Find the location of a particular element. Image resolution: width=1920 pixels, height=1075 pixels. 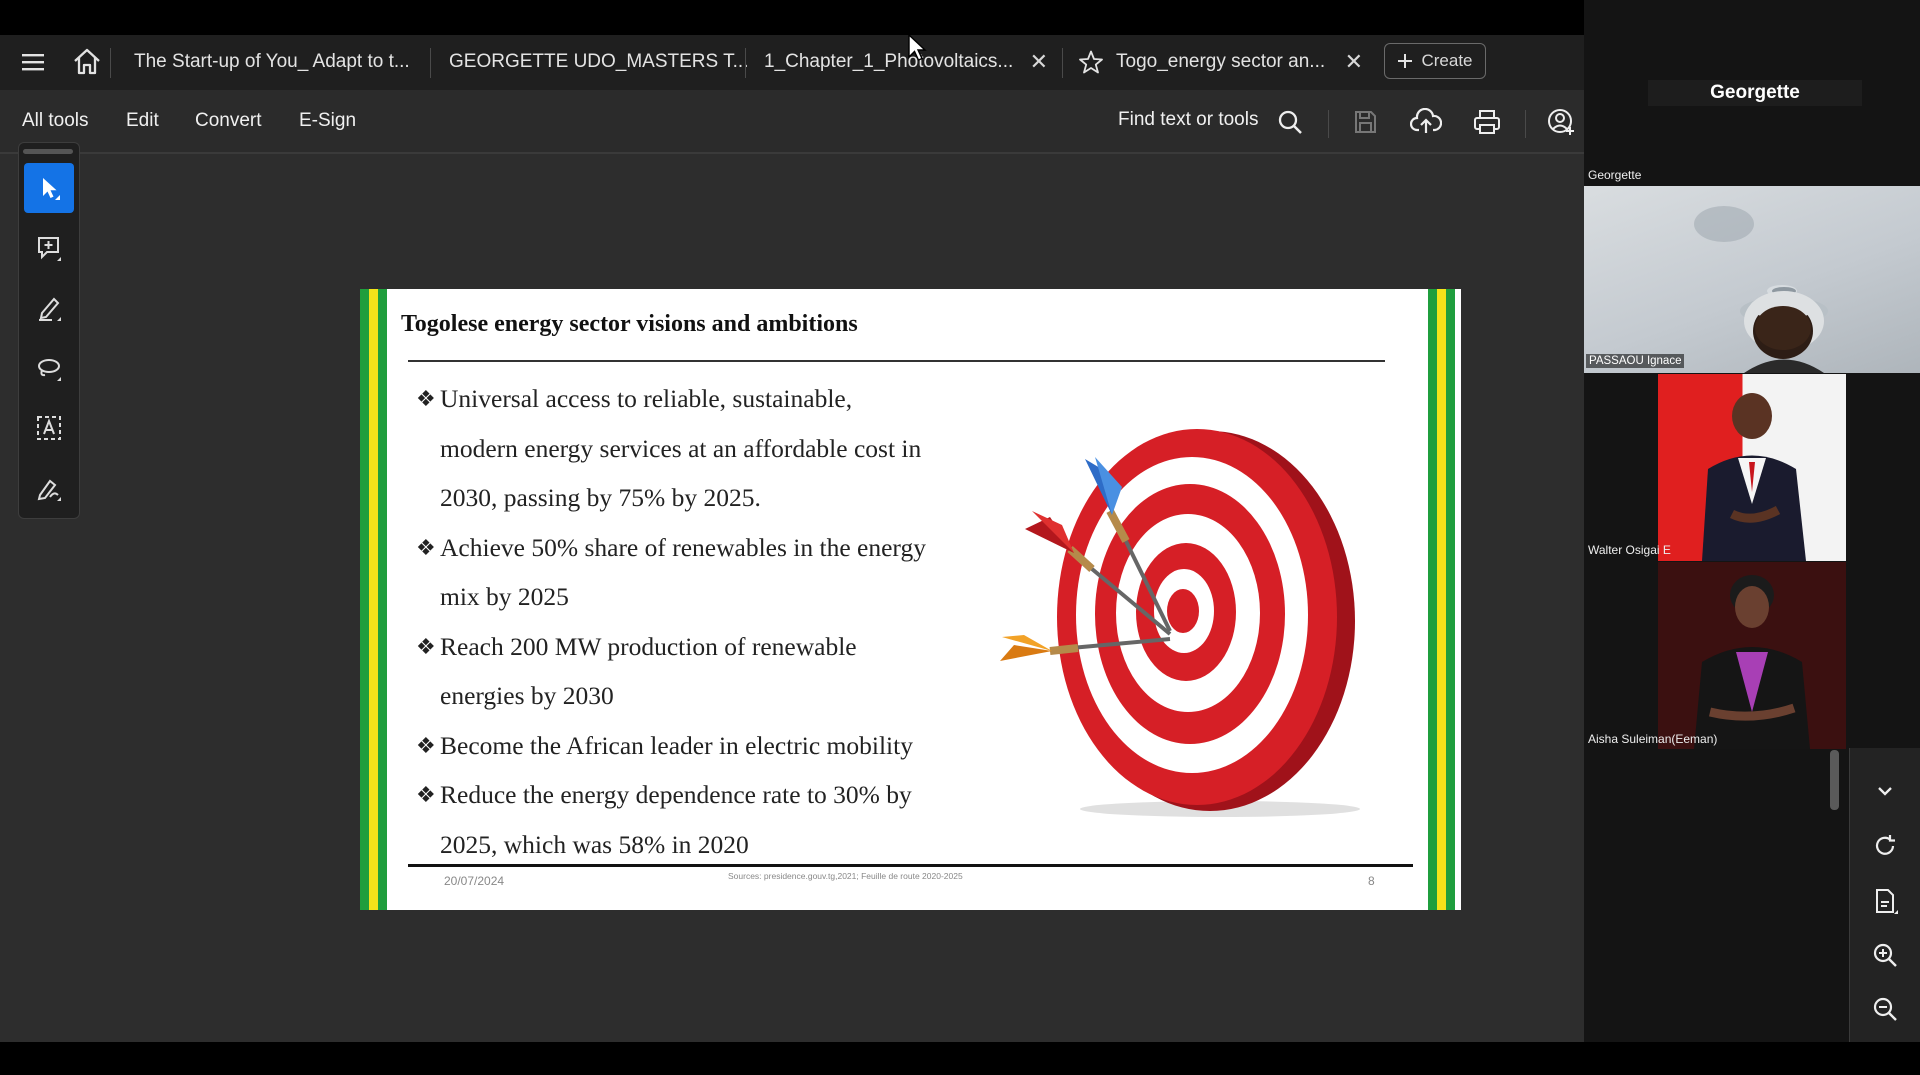

select-tool is located at coordinates (49, 188).